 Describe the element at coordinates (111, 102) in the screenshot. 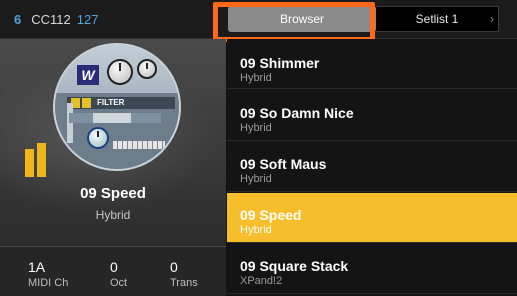

I see `filter-label: FILTER` at that location.